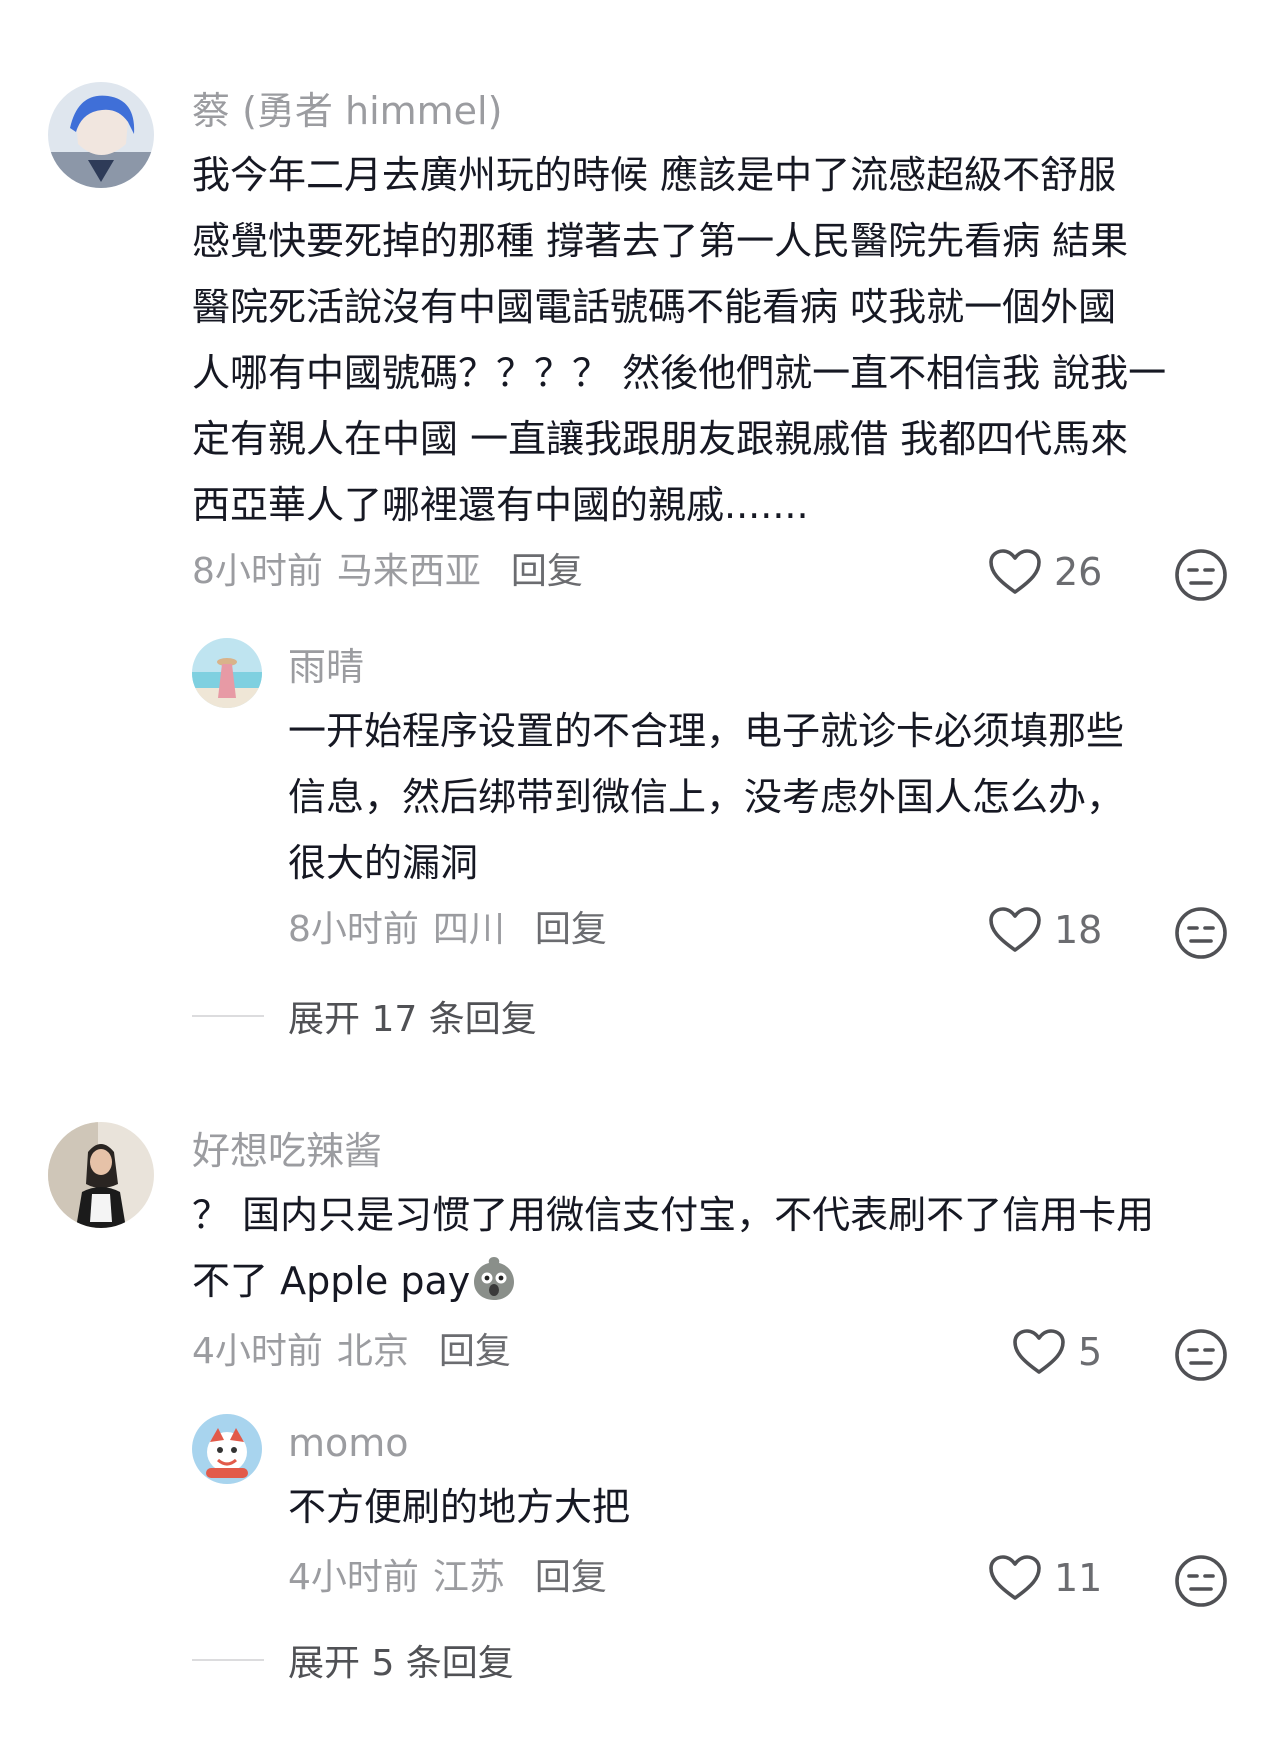  Describe the element at coordinates (348, 1443) in the screenshot. I see `reply-username: momo` at that location.